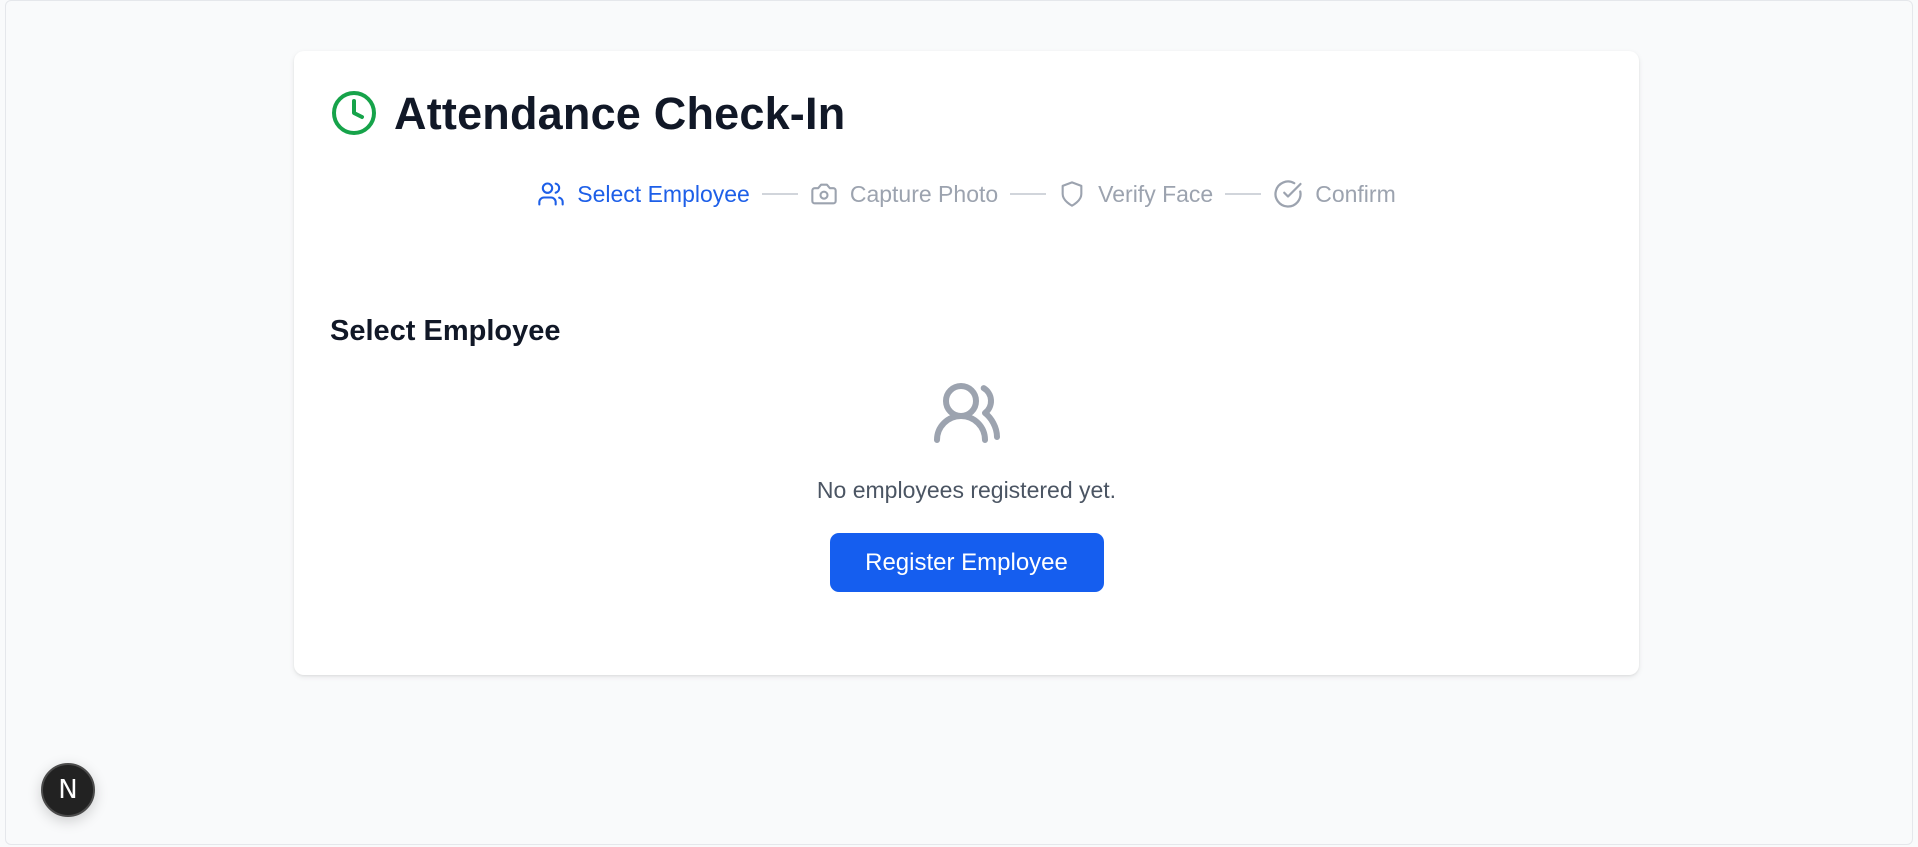 The width and height of the screenshot is (1918, 847). Describe the element at coordinates (966, 562) in the screenshot. I see `register-employee-button: Register Employee` at that location.